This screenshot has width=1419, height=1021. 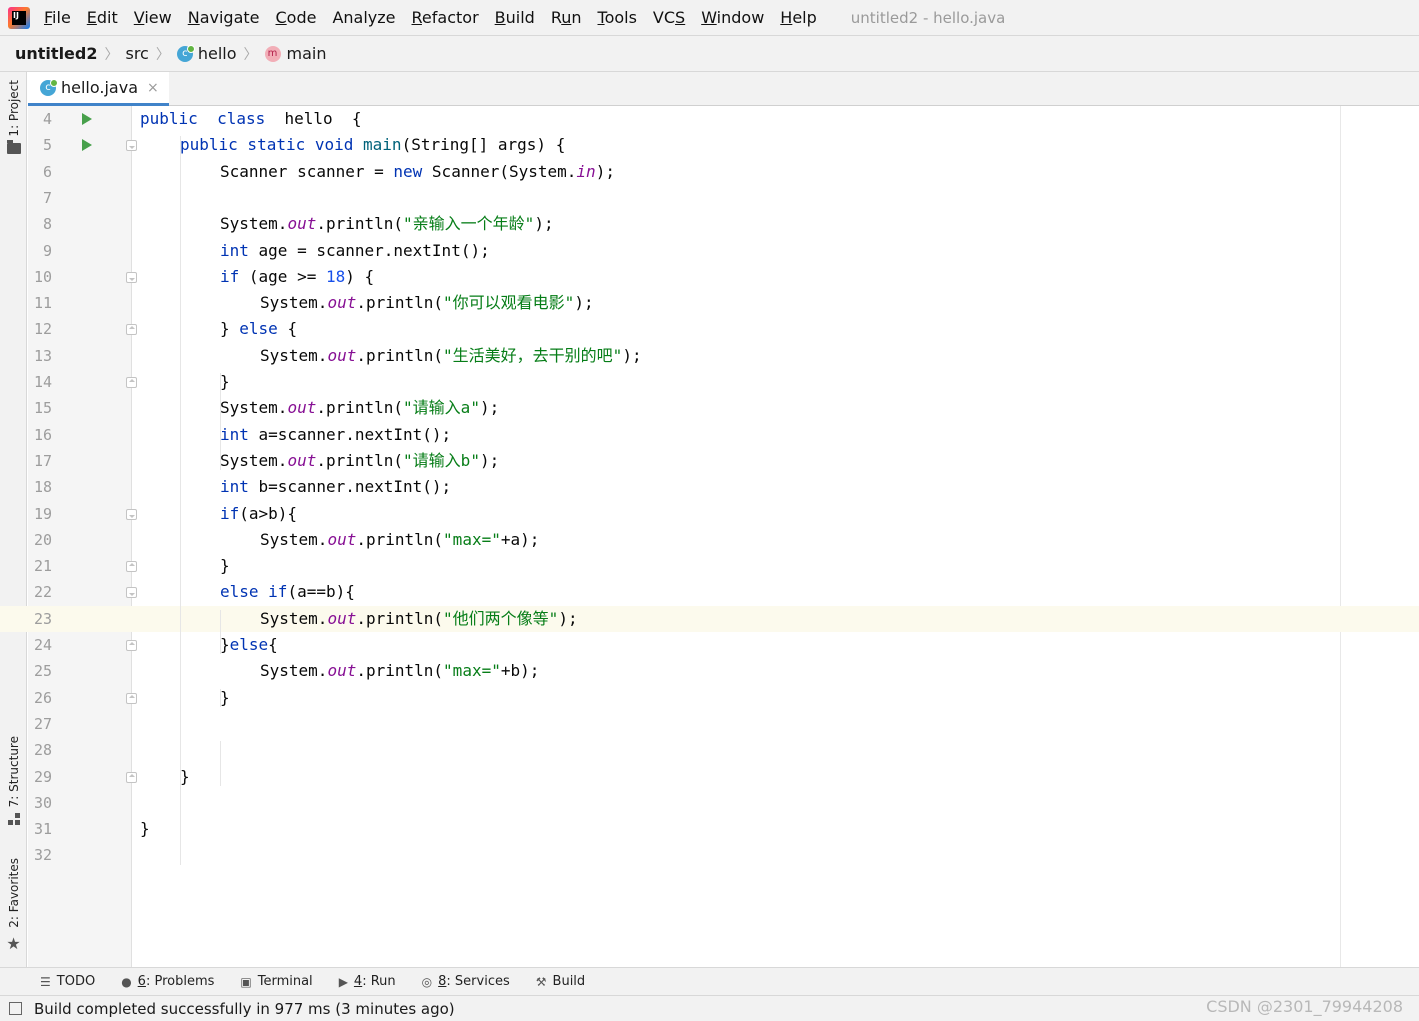 I want to click on code-line: 21}, so click(x=709, y=566).